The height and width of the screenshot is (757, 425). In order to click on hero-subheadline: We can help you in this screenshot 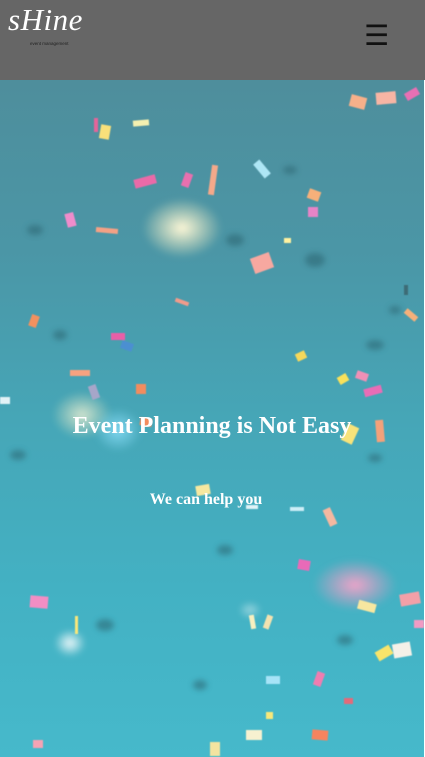, I will do `click(206, 499)`.